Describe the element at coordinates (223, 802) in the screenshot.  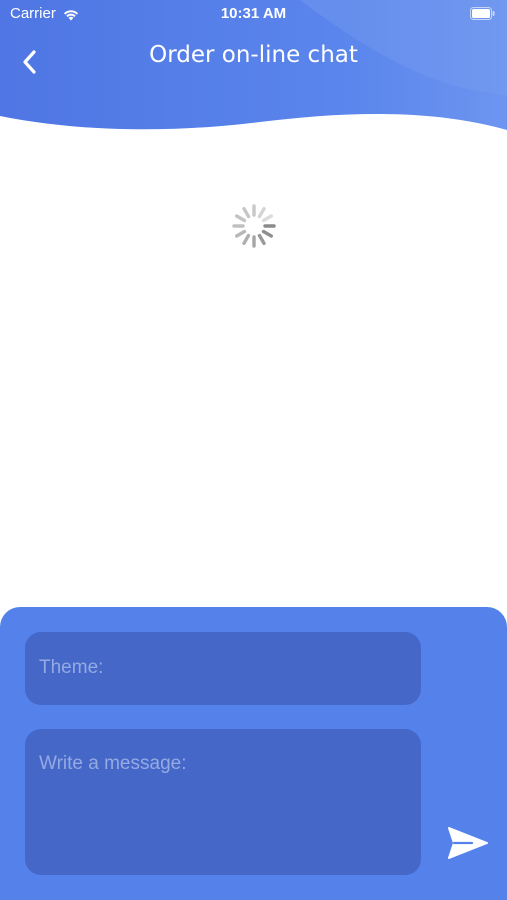
I see `message-input: Write a message:` at that location.